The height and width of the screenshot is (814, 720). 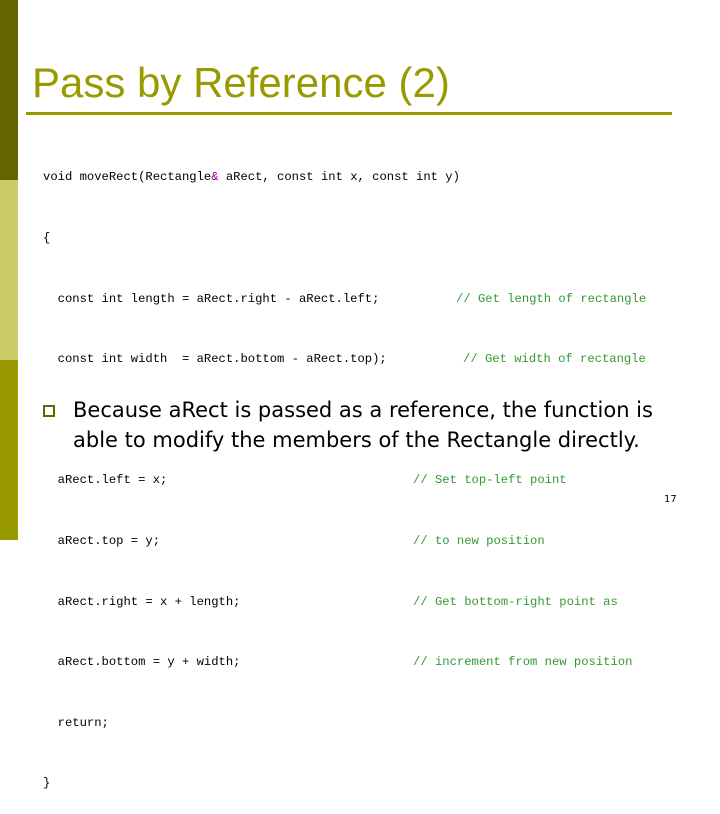 I want to click on code-line-body: return;, so click(x=76, y=722).